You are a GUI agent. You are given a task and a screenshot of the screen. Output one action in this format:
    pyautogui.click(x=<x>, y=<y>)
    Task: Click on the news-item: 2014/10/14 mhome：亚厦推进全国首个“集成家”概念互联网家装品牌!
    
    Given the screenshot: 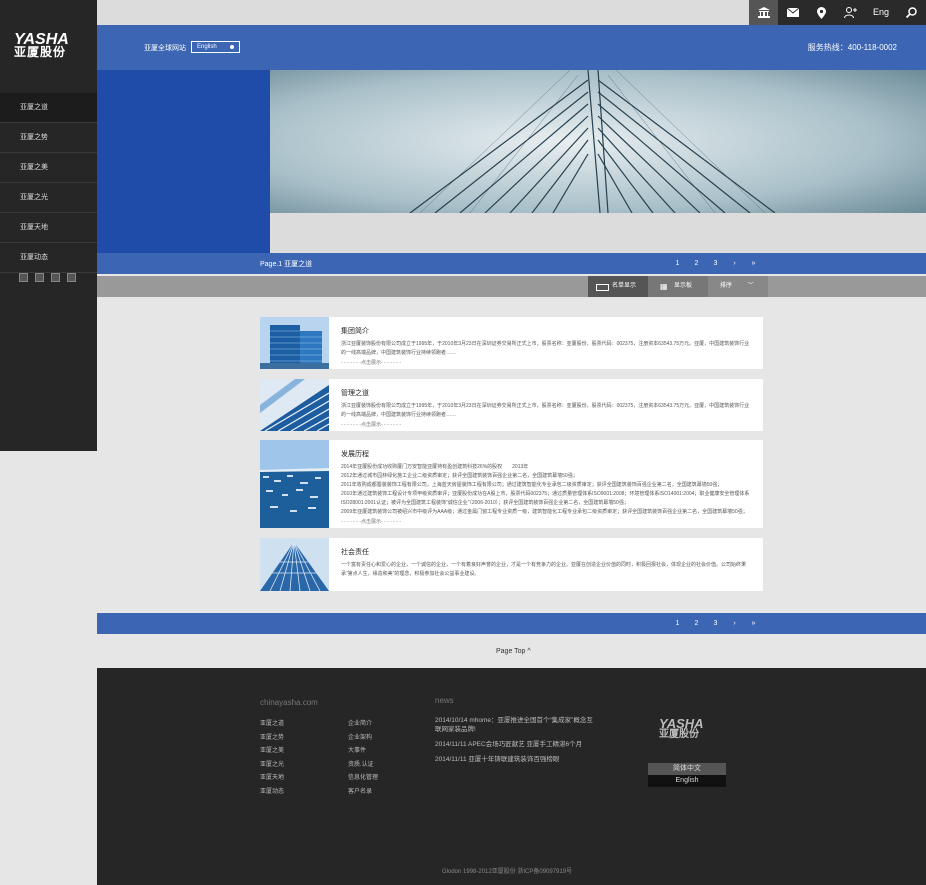 What is the action you would take?
    pyautogui.click(x=515, y=725)
    